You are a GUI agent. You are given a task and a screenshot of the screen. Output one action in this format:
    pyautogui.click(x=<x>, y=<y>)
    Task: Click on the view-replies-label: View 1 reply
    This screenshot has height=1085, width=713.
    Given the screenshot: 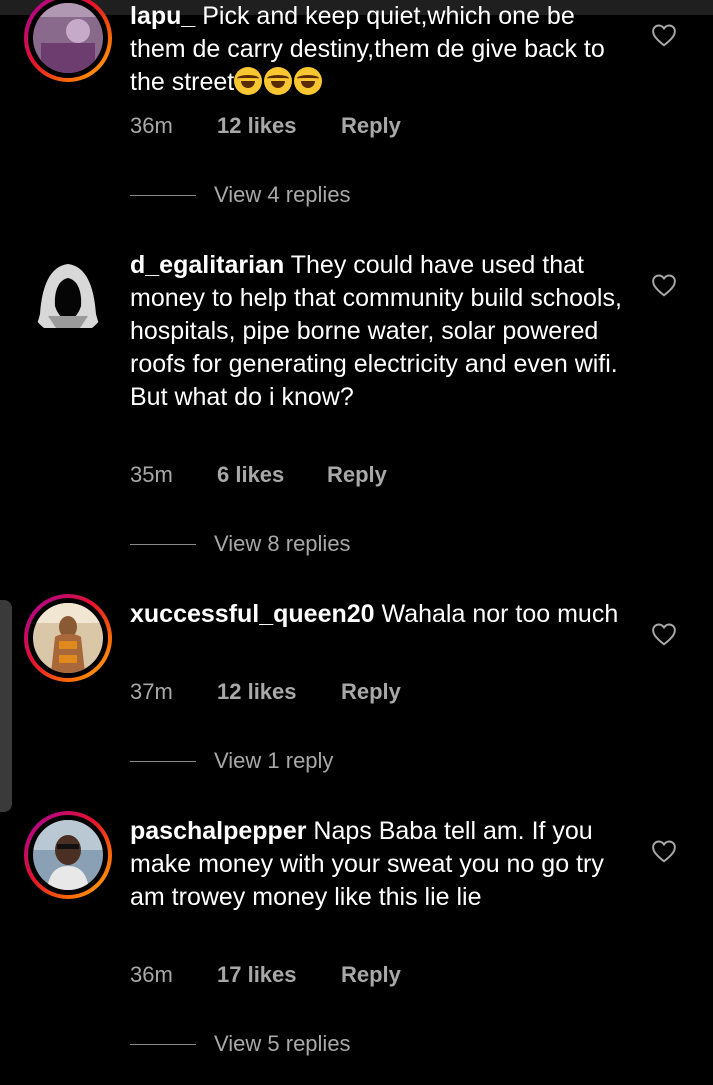 What is the action you would take?
    pyautogui.click(x=274, y=760)
    